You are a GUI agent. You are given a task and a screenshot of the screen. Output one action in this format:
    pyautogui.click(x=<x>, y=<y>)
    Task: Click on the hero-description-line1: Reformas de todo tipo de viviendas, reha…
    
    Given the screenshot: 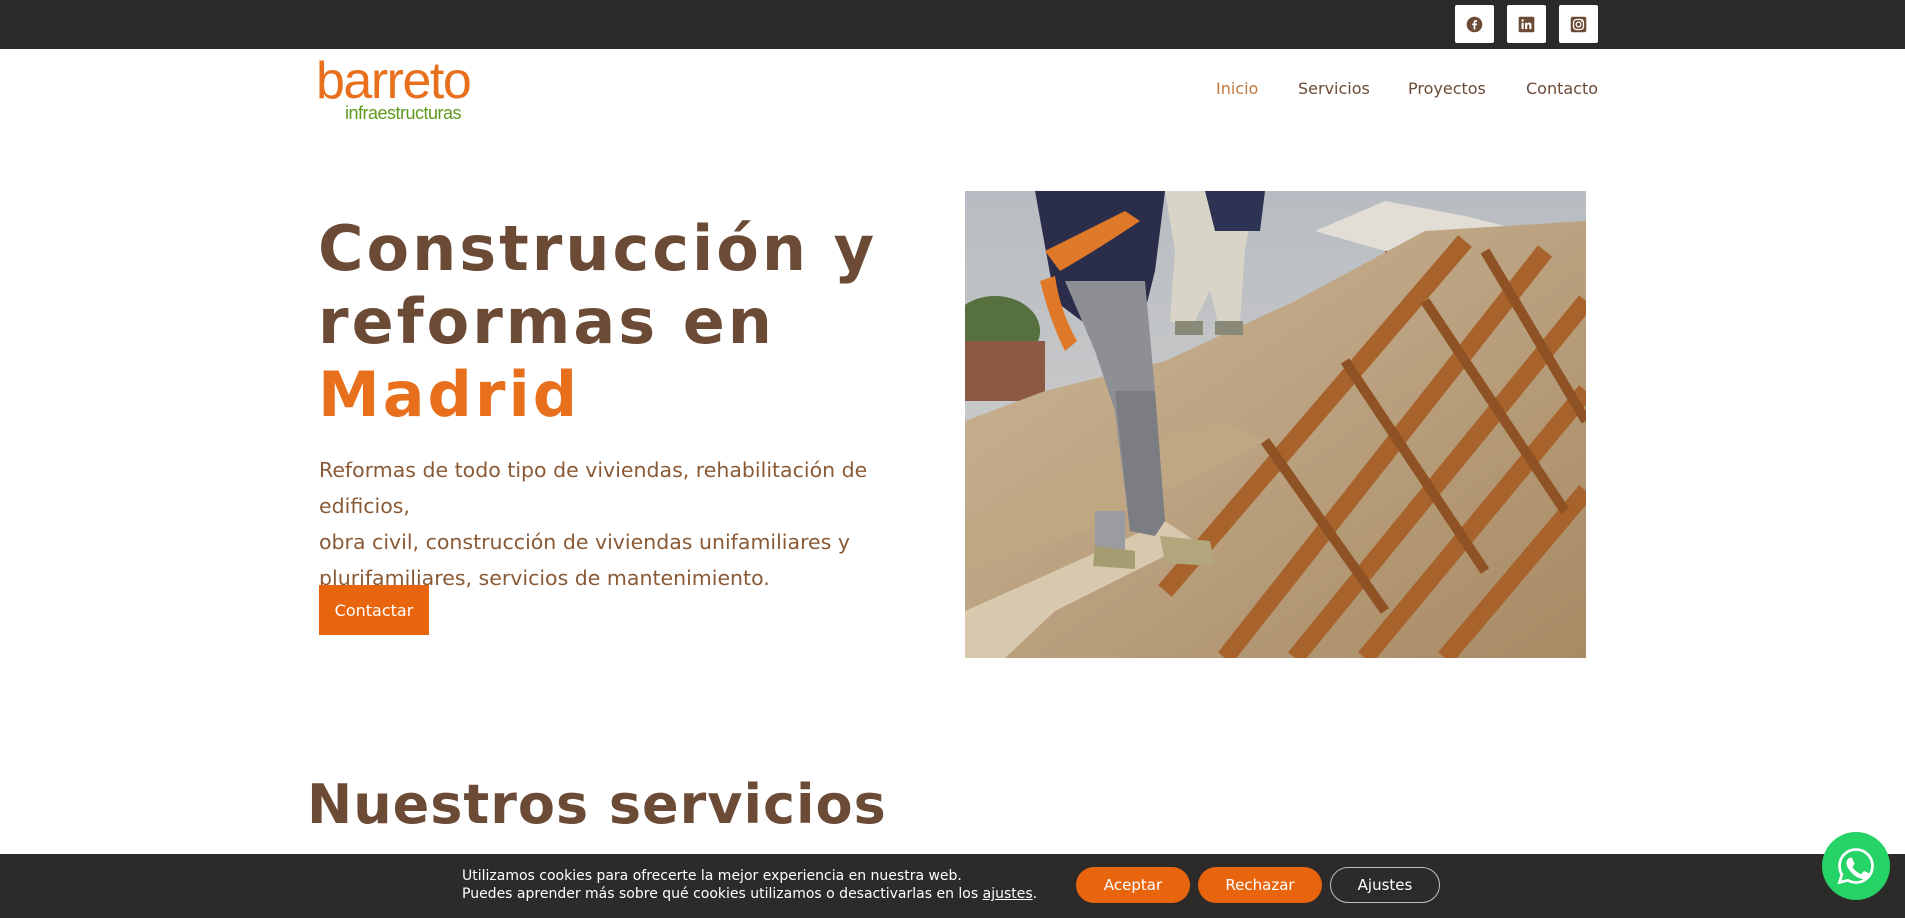 What is the action you would take?
    pyautogui.click(x=593, y=488)
    